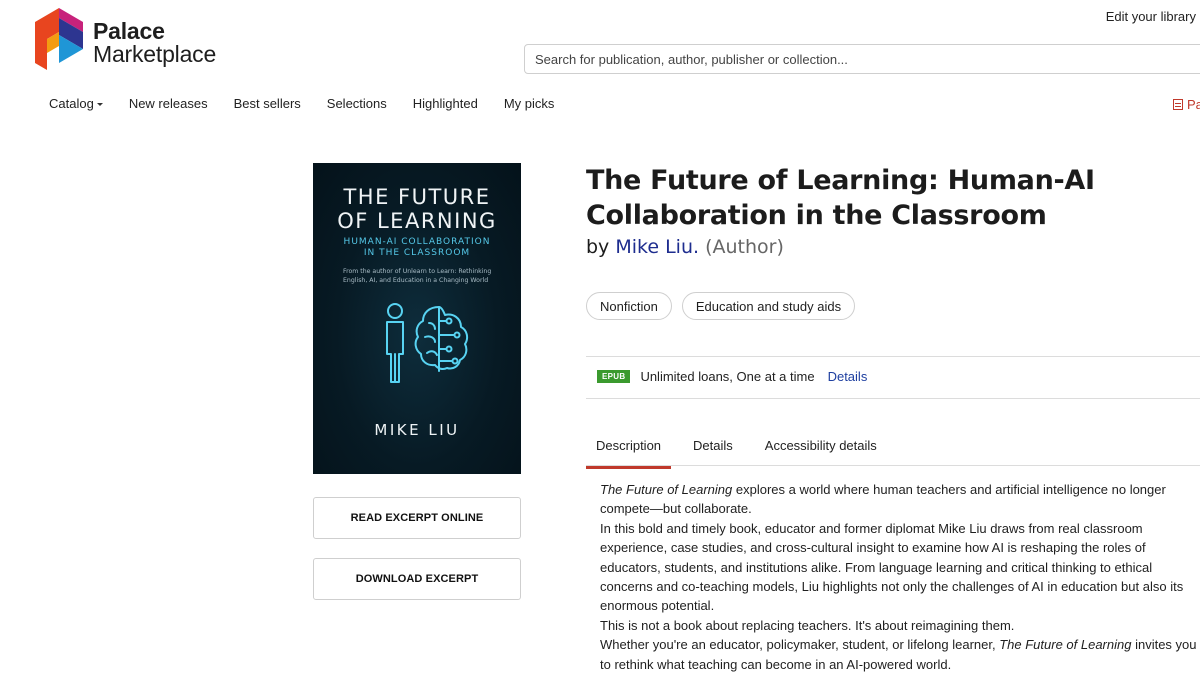 This screenshot has width=1200, height=674. I want to click on nav-item-new-releases: New releases, so click(168, 103).